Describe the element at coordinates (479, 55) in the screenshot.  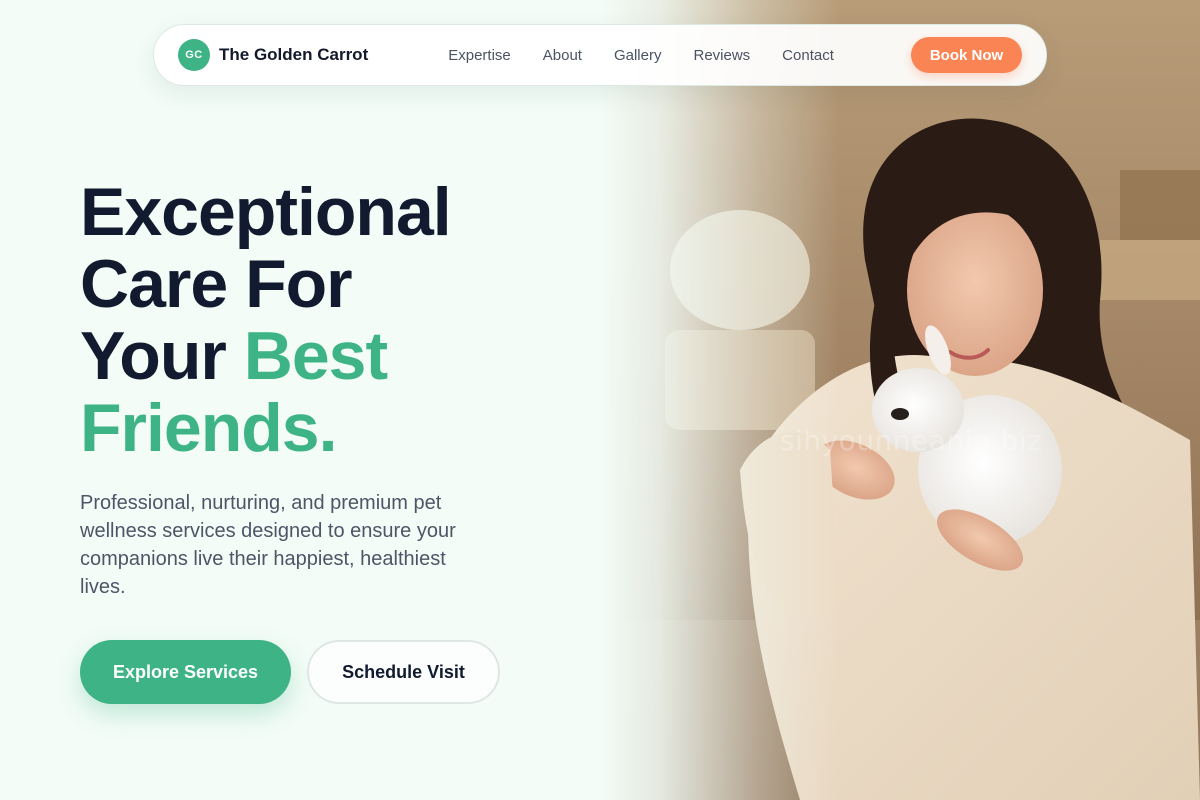
I see `nav-link-expertise: Expertise` at that location.